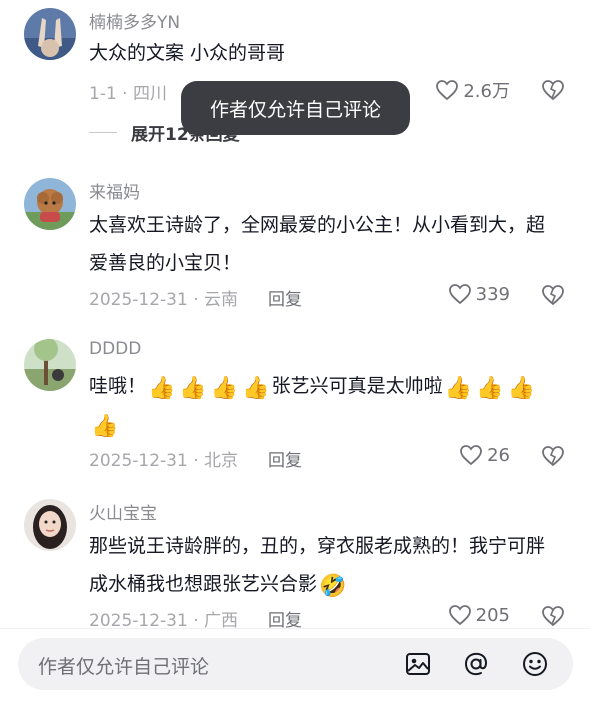 This screenshot has width=590, height=705. Describe the element at coordinates (357, 386) in the screenshot. I see `comment-text-part: 张艺兴可真是太帅啦` at that location.